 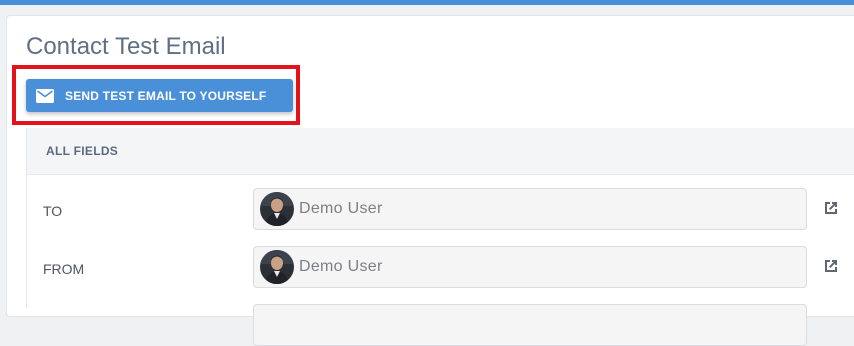 I want to click on envelope-icon, so click(x=45, y=95).